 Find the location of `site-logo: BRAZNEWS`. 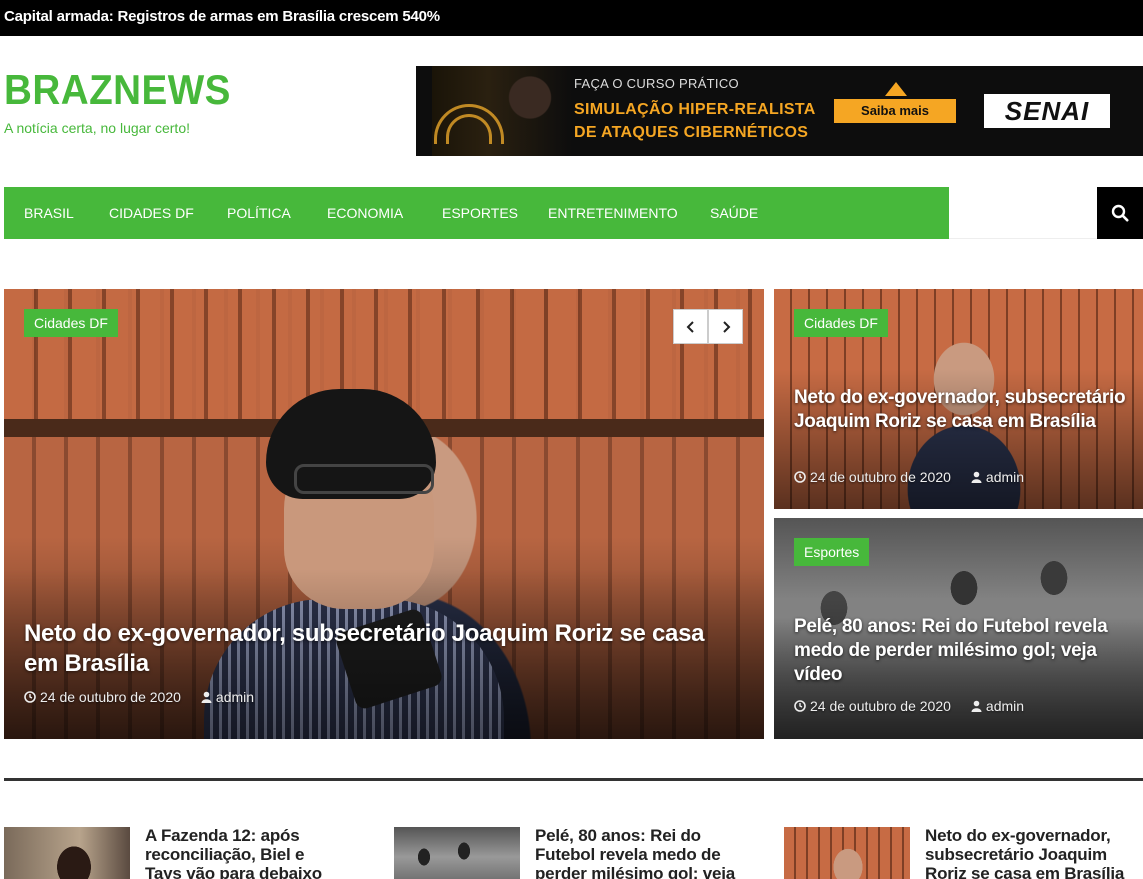

site-logo: BRAZNEWS is located at coordinates (117, 90).